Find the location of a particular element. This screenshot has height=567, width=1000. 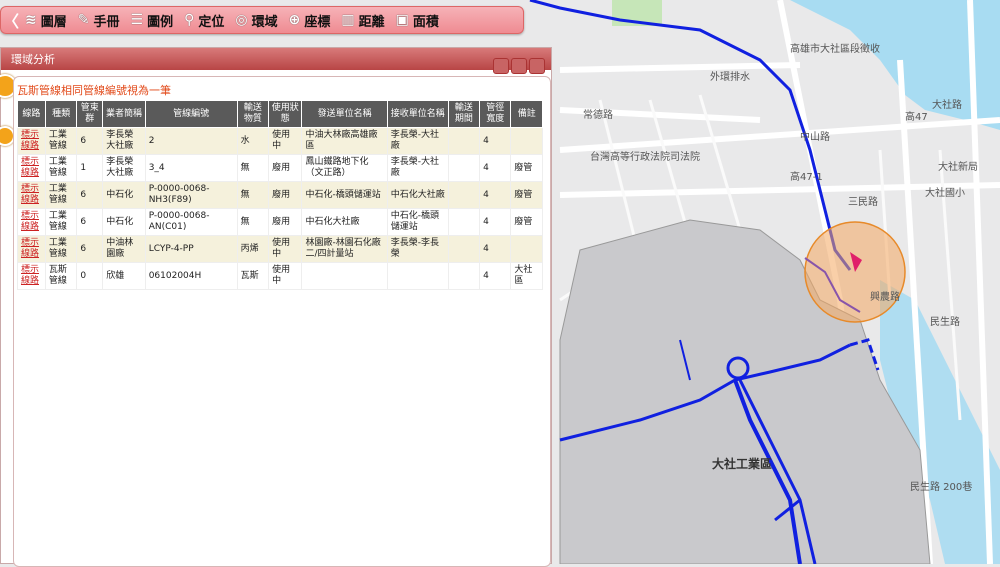

table-cell: LCYP-4-PP is located at coordinates (191, 249).